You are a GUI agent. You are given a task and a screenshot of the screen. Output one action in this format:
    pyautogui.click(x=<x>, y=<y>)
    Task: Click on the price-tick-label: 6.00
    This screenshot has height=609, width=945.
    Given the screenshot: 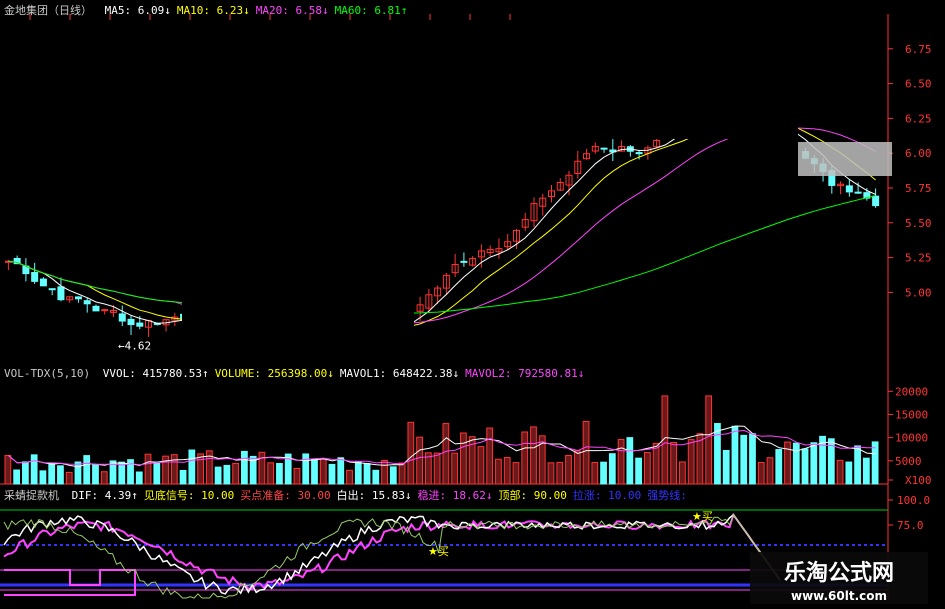 What is the action you would take?
    pyautogui.click(x=918, y=153)
    